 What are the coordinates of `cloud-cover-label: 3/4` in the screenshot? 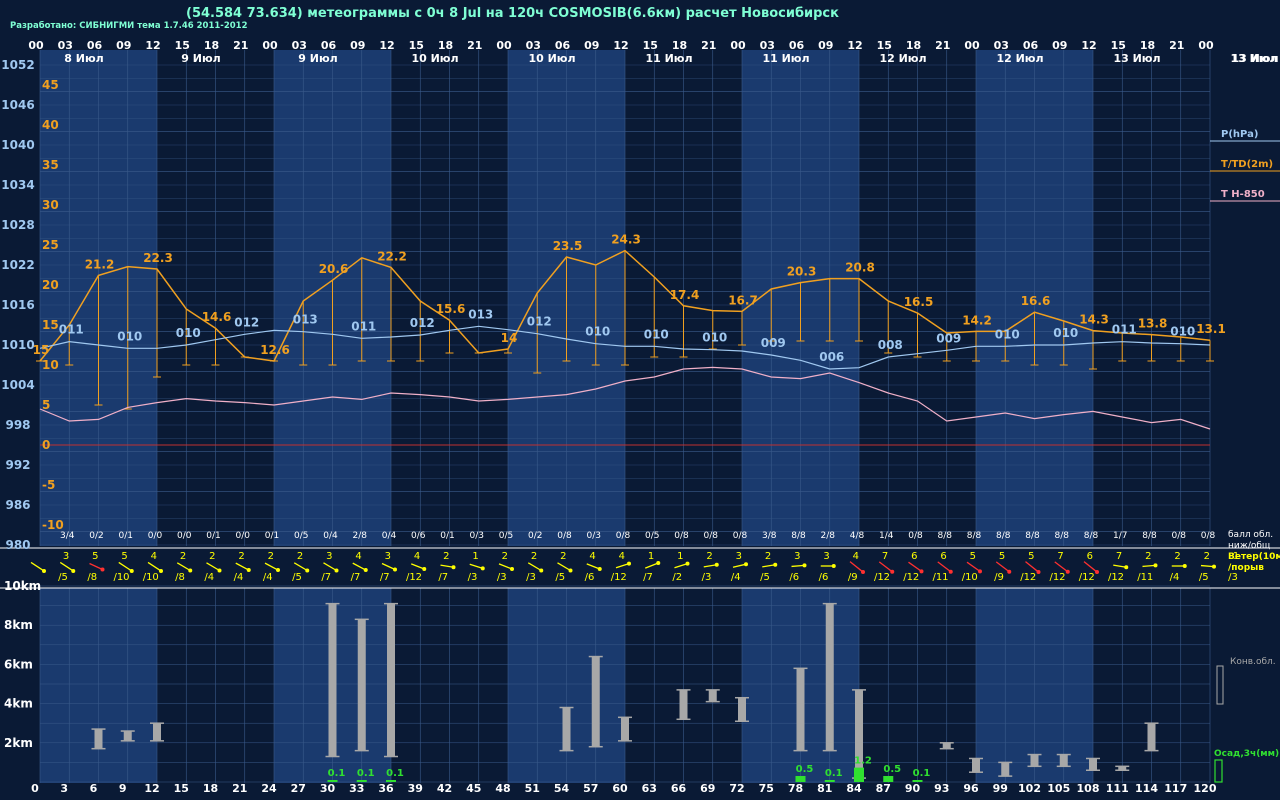 It's located at (67, 536).